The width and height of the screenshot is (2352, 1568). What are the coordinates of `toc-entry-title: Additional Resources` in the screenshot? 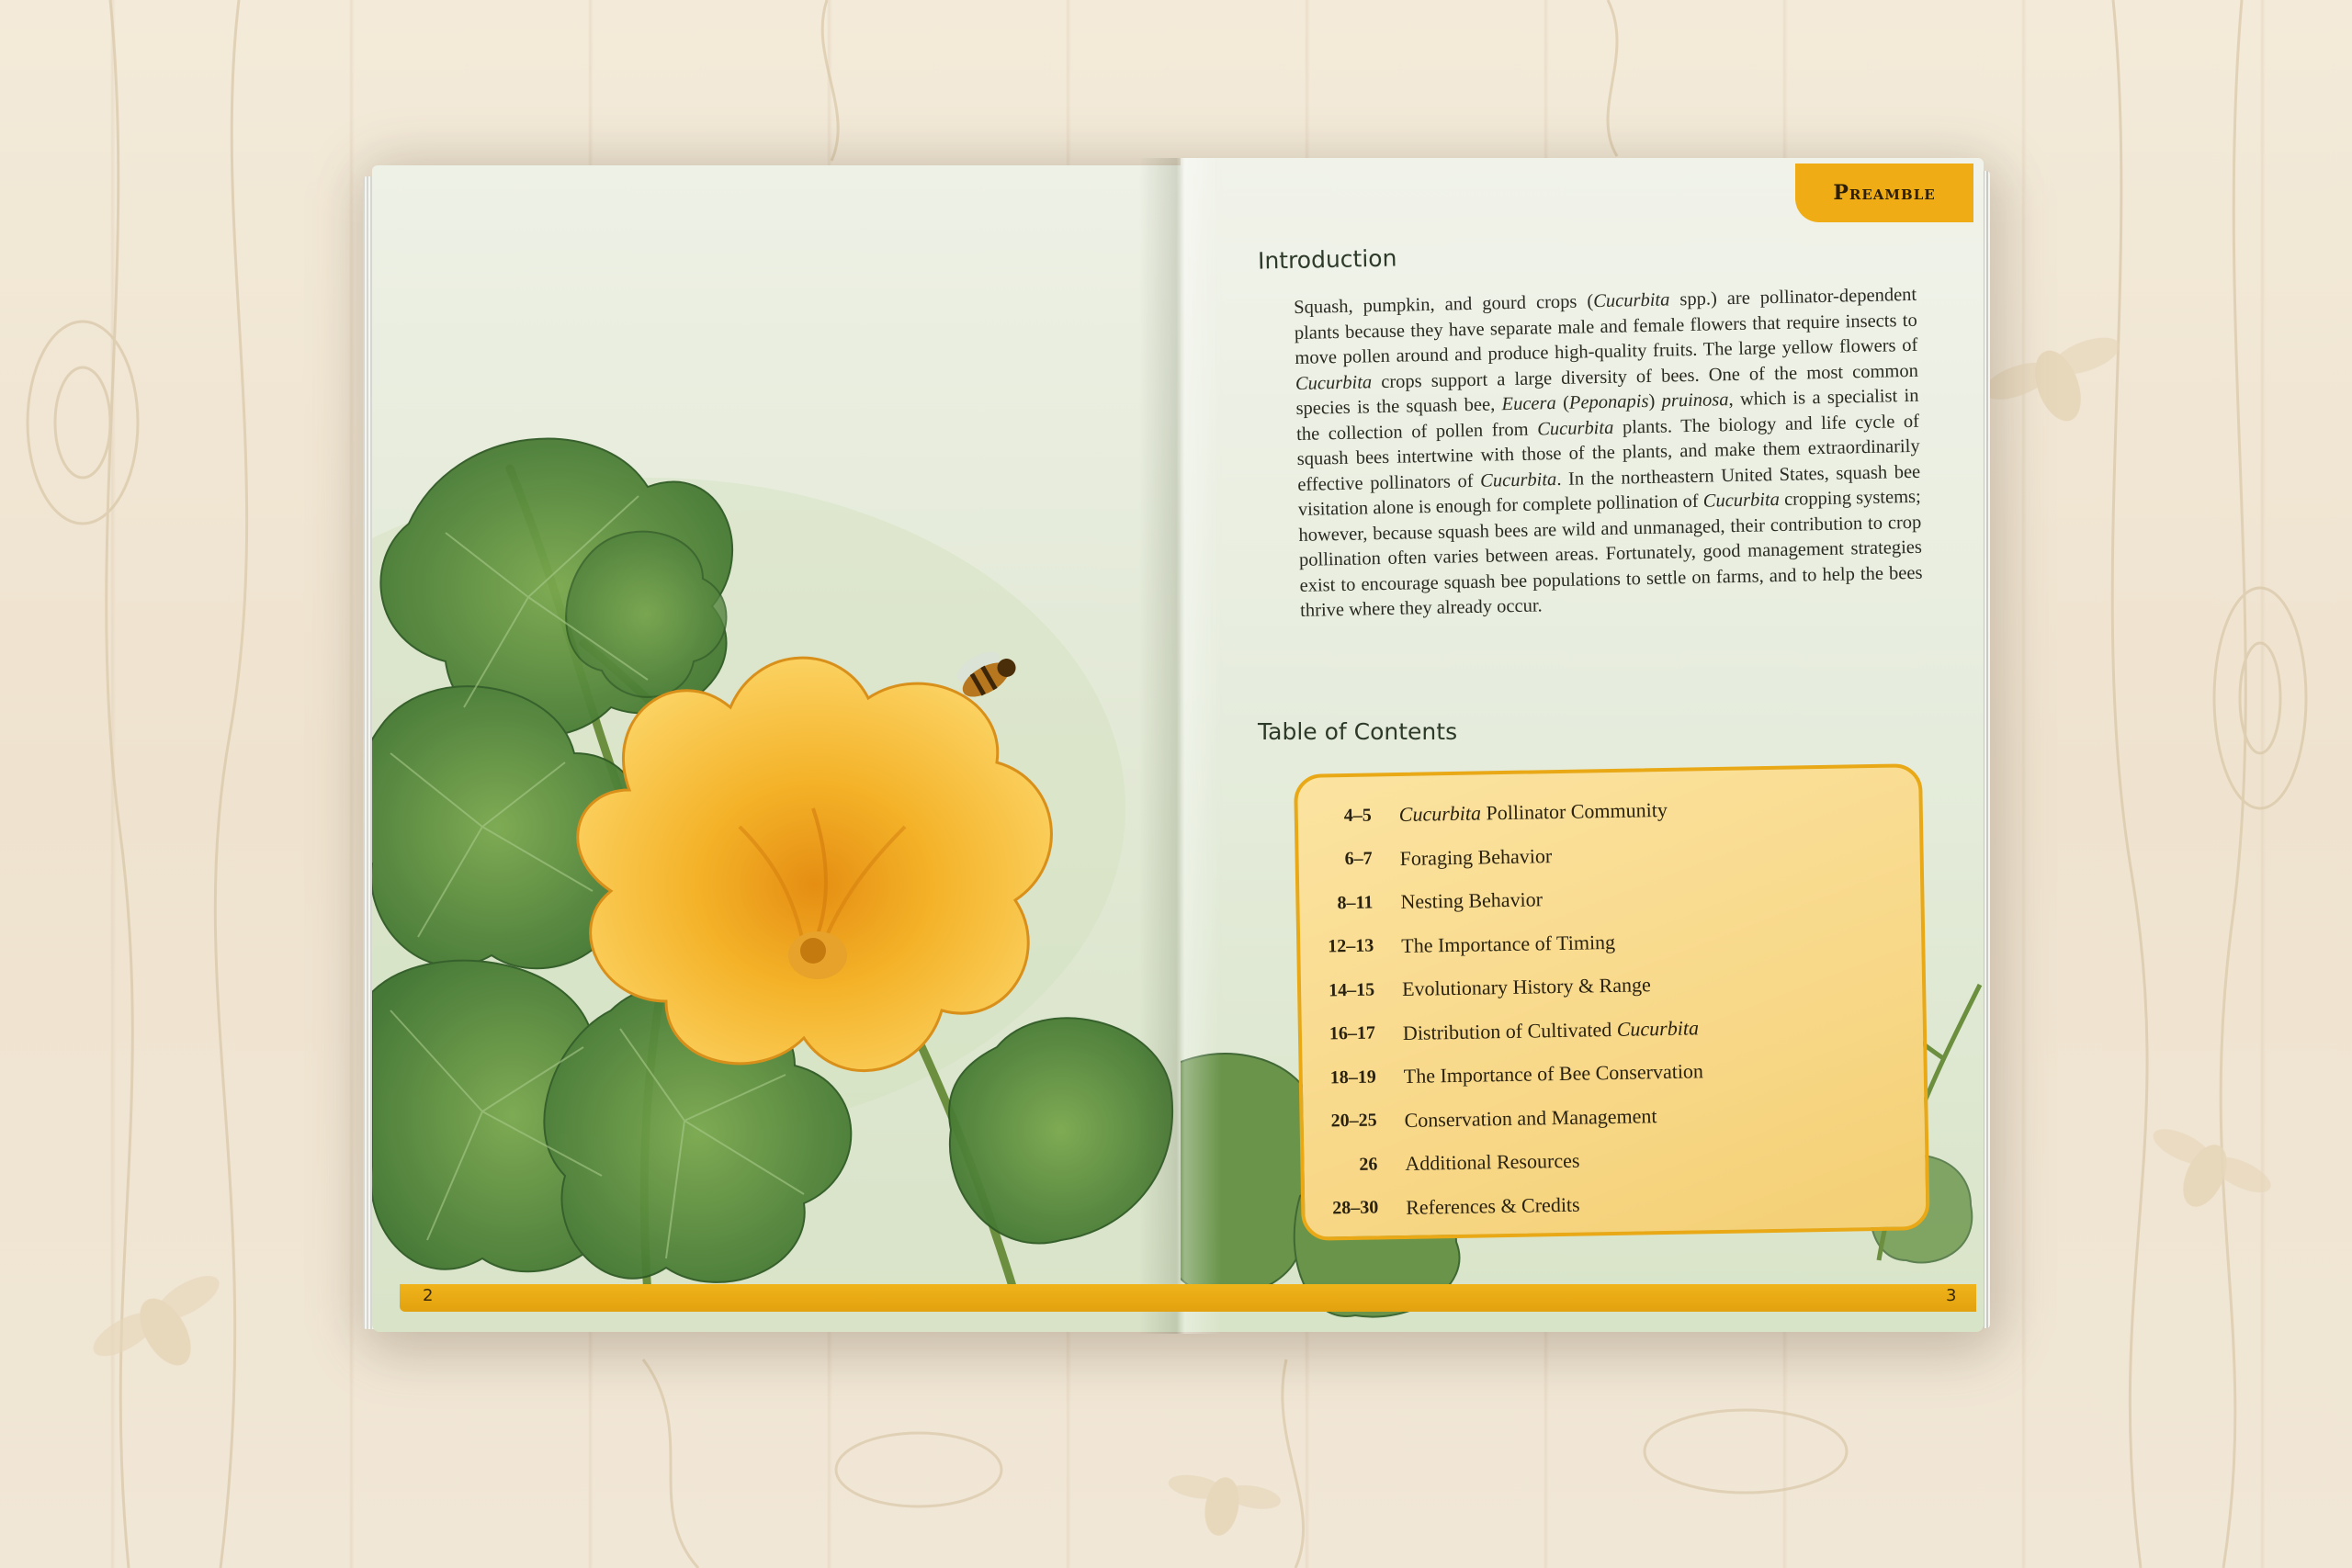 It's located at (1492, 1162).